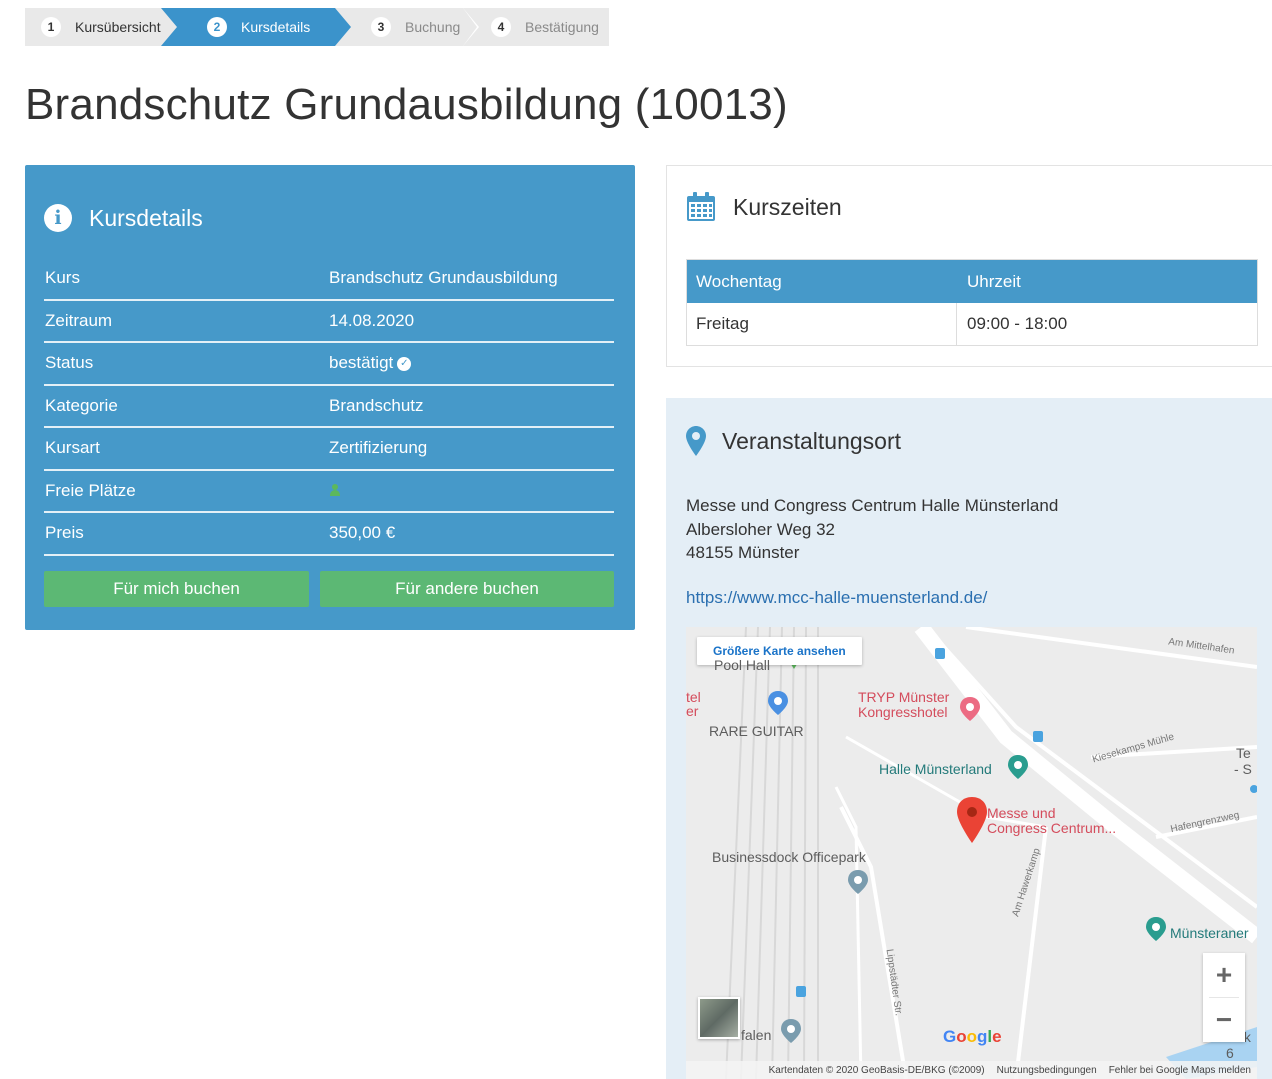 This screenshot has width=1272, height=1079. I want to click on calendar-icon, so click(701, 206).